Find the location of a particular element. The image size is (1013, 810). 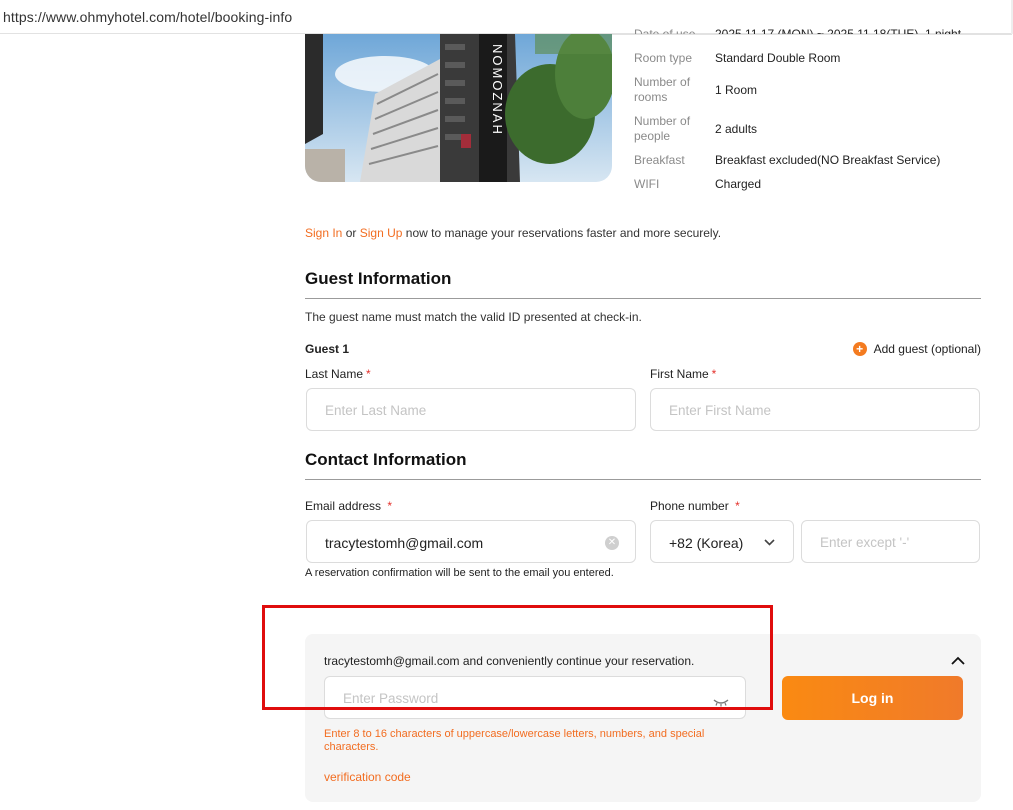

email-label: Email address * is located at coordinates (348, 506).